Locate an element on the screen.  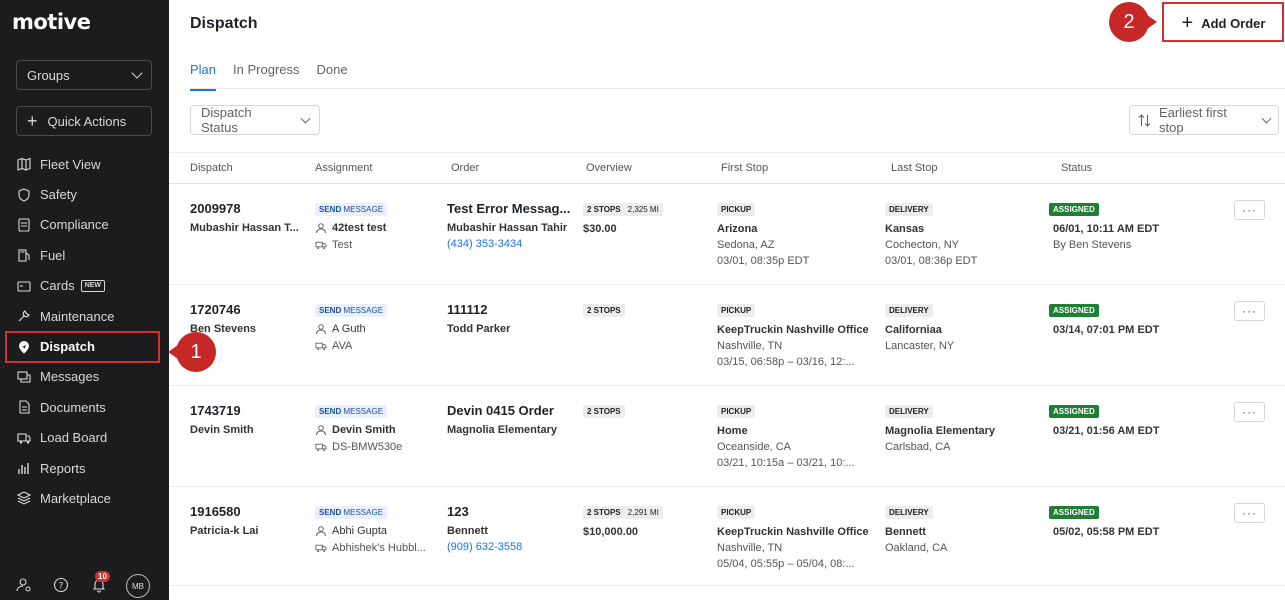
dispatch-id: 1720746 is located at coordinates (215, 309).